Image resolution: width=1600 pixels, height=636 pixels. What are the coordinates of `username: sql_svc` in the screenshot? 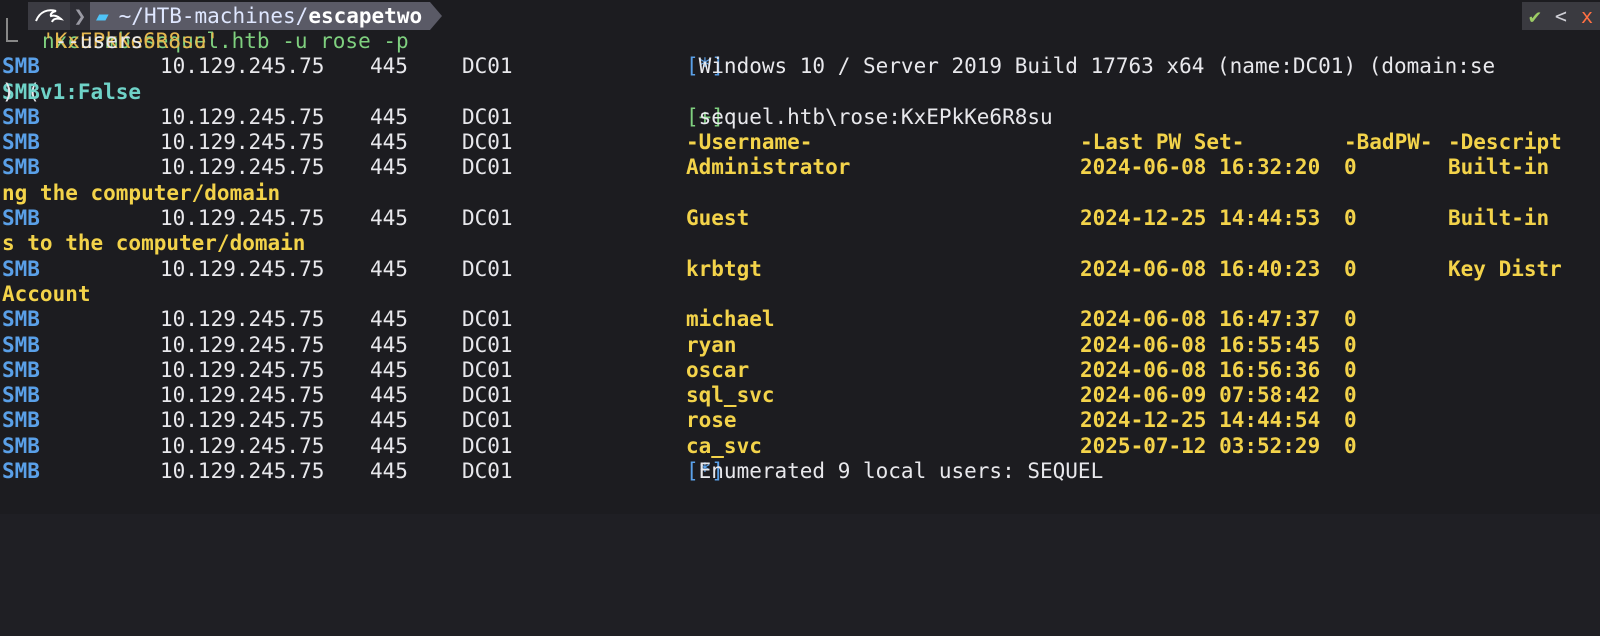 It's located at (730, 395).